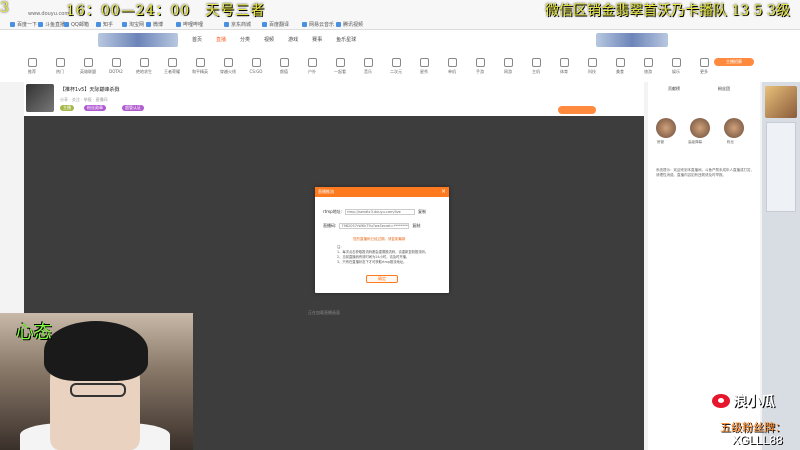 The image size is (800, 450). What do you see at coordinates (221, 39) in the screenshot?
I see `tab-live: 直播` at bounding box center [221, 39].